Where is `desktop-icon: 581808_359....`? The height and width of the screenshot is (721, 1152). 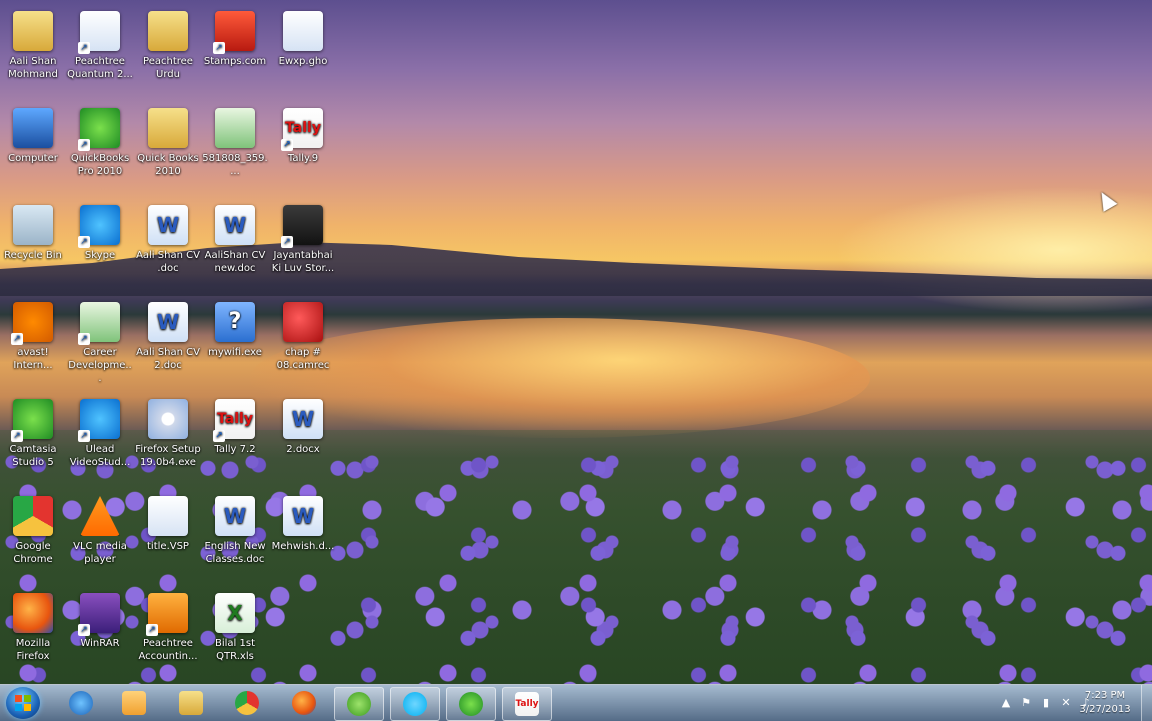
desktop-icon: 581808_359.... is located at coordinates (235, 147).